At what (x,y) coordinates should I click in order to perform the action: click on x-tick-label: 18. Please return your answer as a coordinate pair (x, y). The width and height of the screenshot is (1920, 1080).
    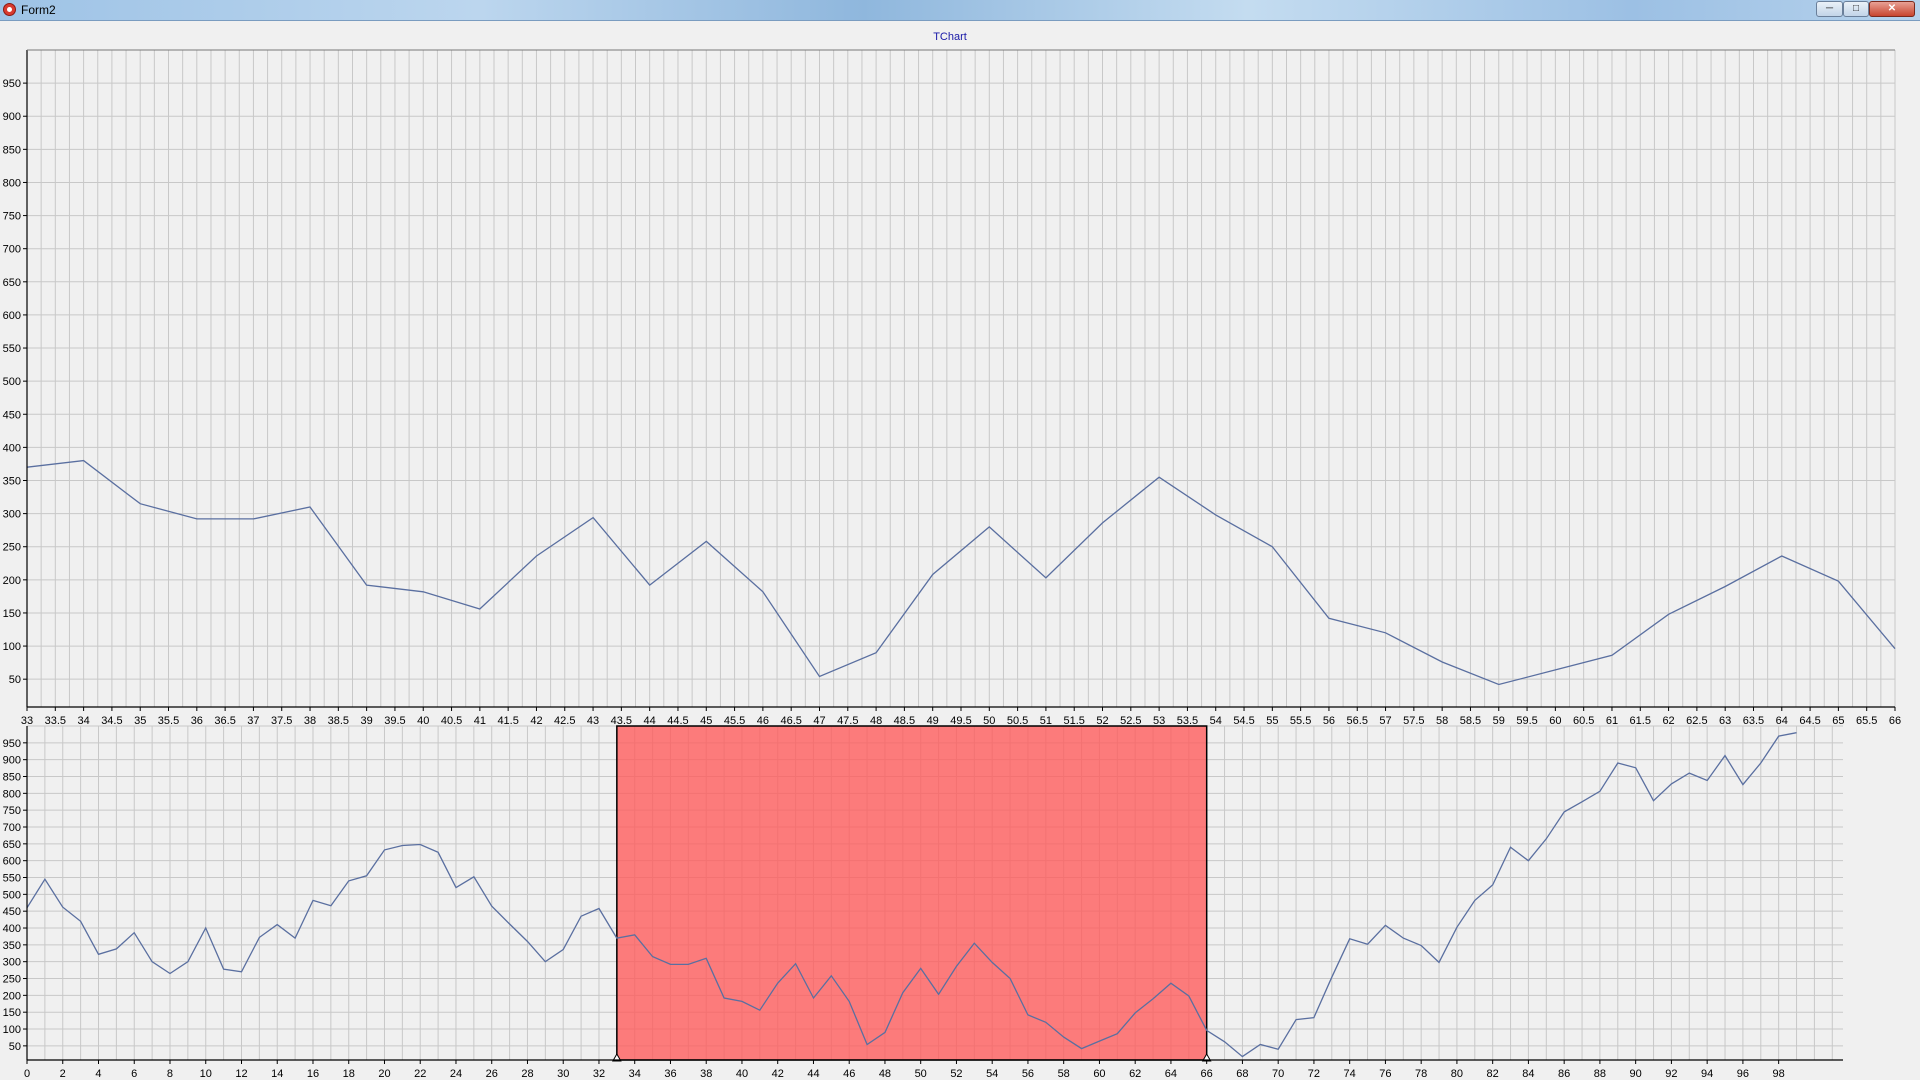
    Looking at the image, I should click on (349, 1074).